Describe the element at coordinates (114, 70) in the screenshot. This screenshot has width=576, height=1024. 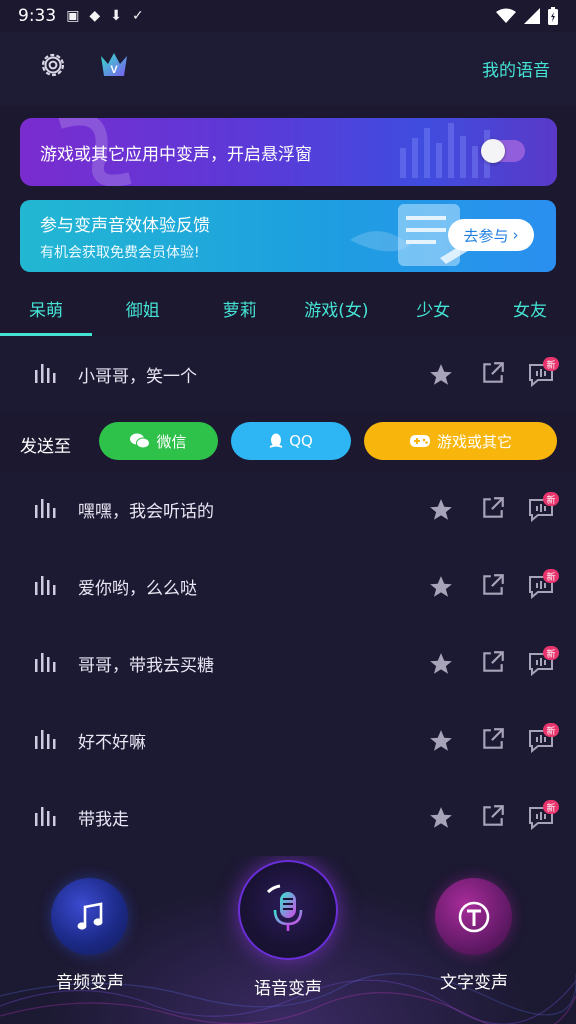
I see `svg-text: V` at that location.